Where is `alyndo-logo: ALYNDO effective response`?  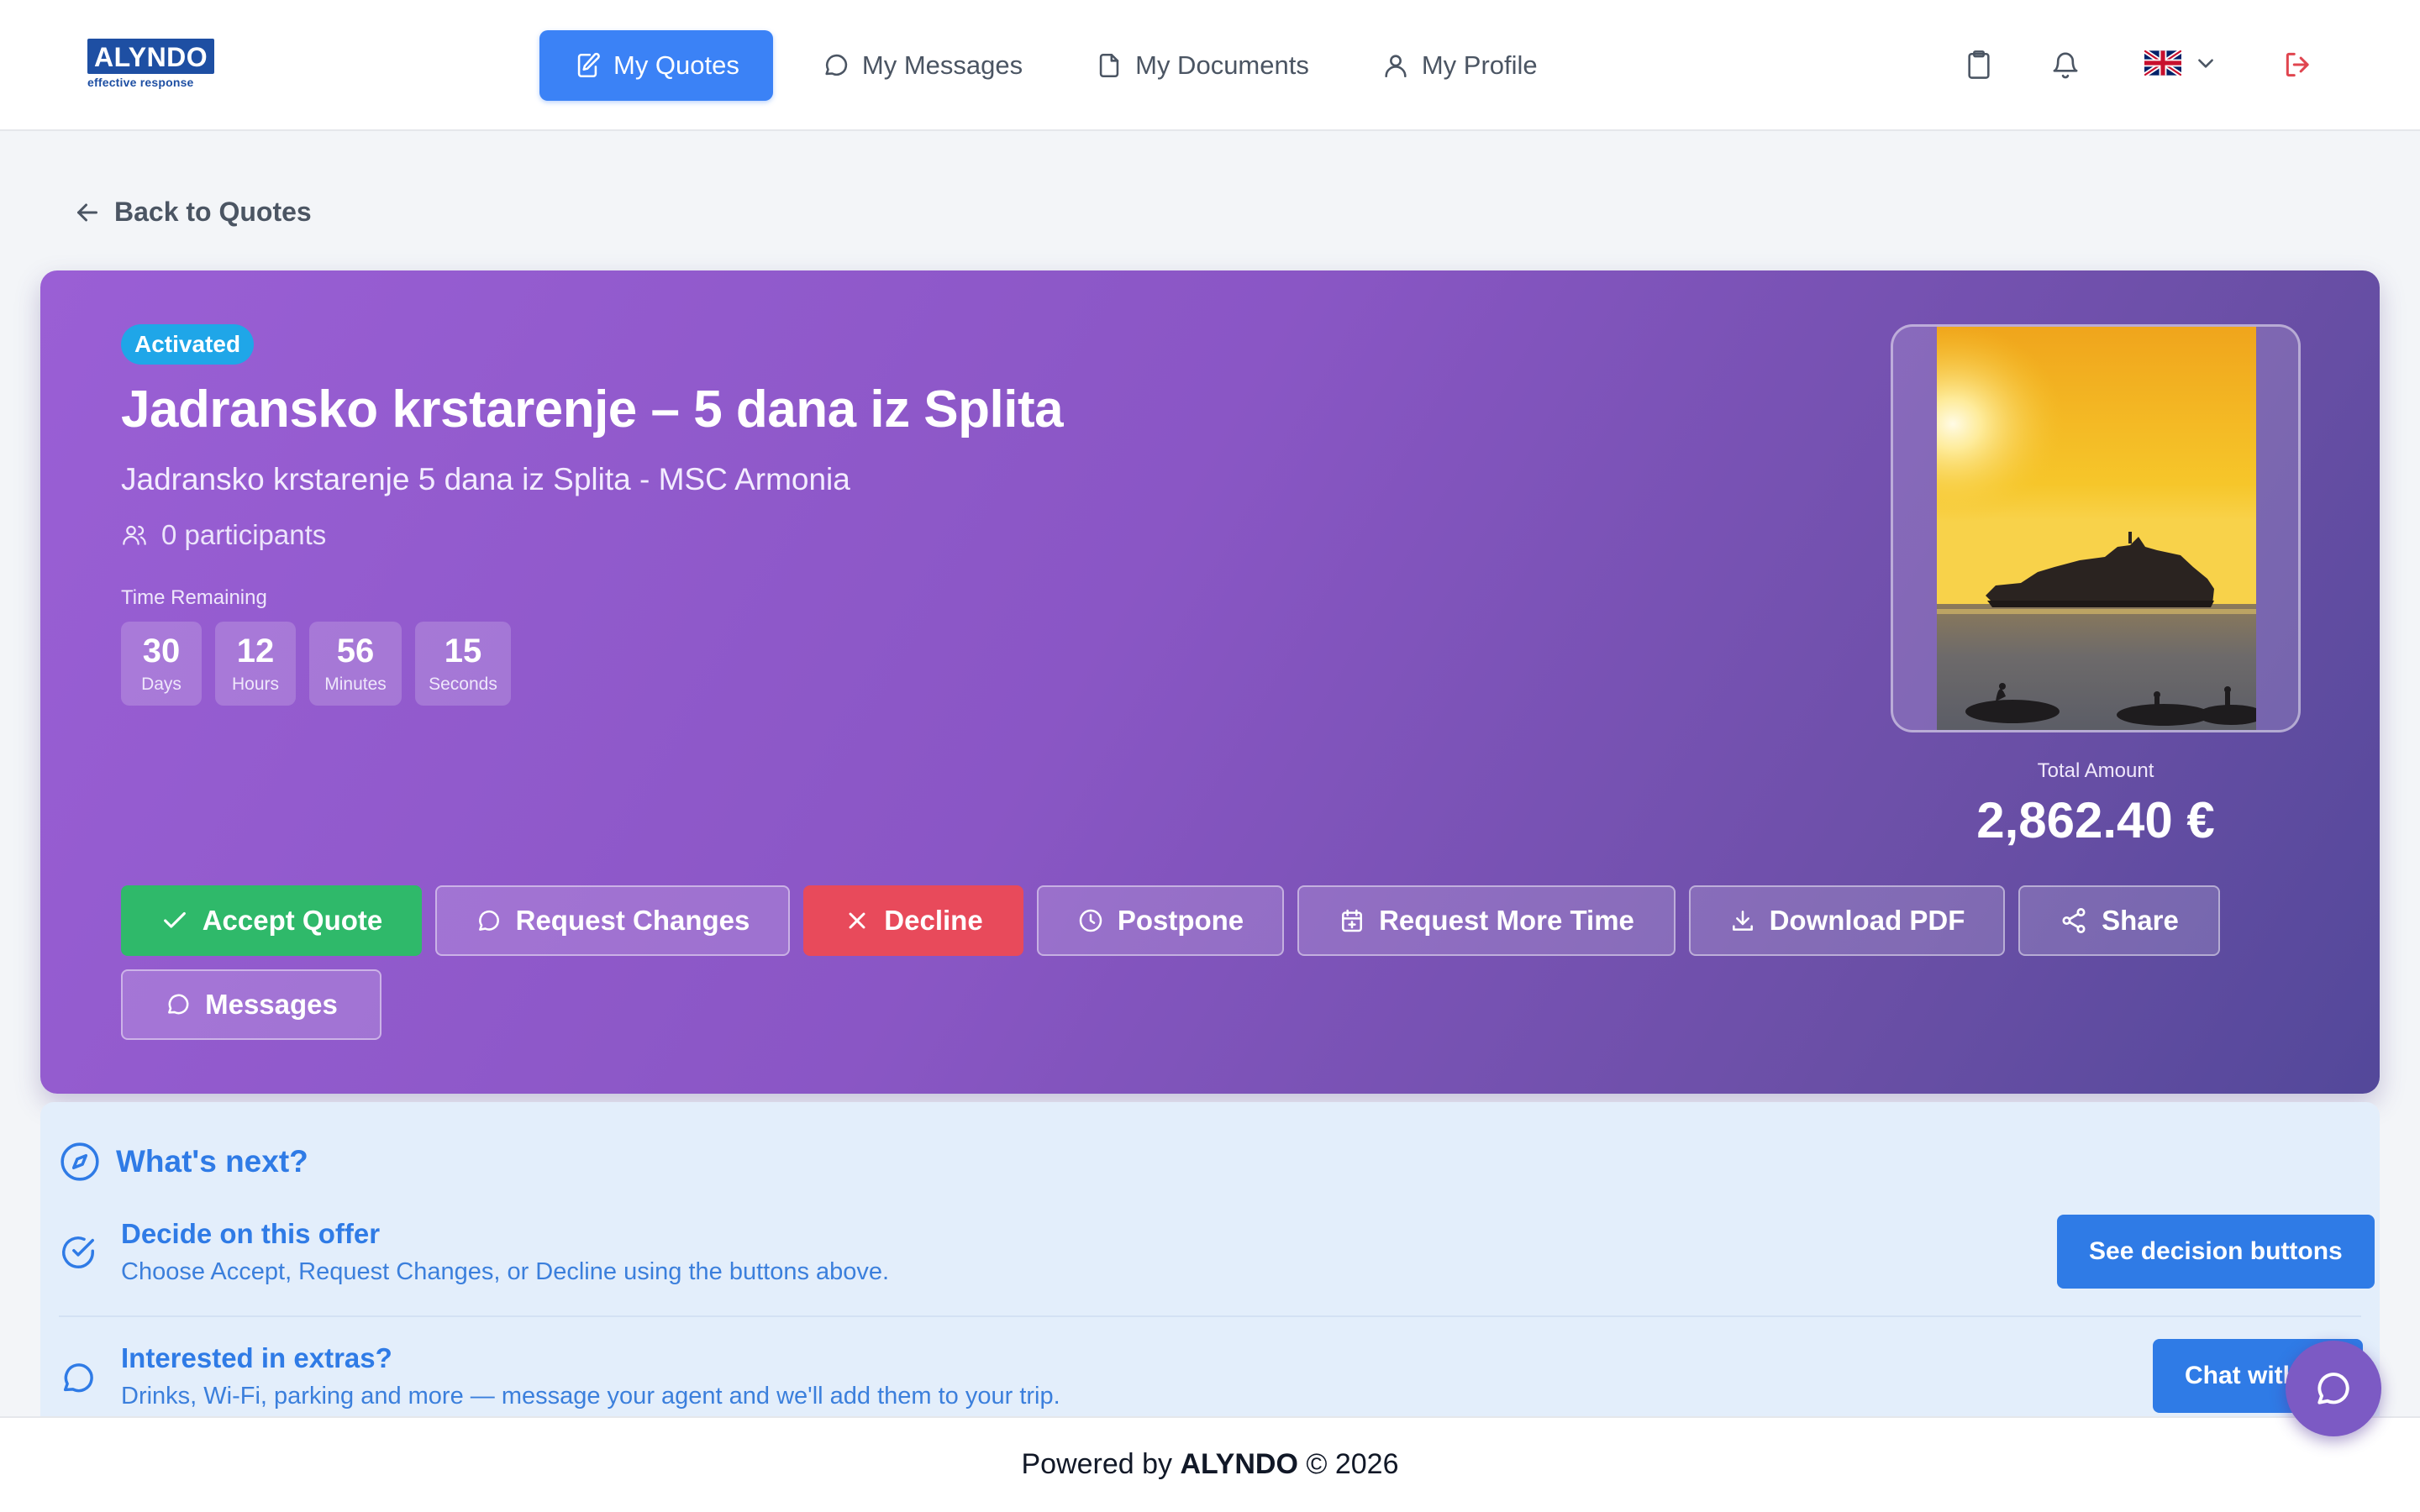 alyndo-logo: ALYNDO effective response is located at coordinates (151, 64).